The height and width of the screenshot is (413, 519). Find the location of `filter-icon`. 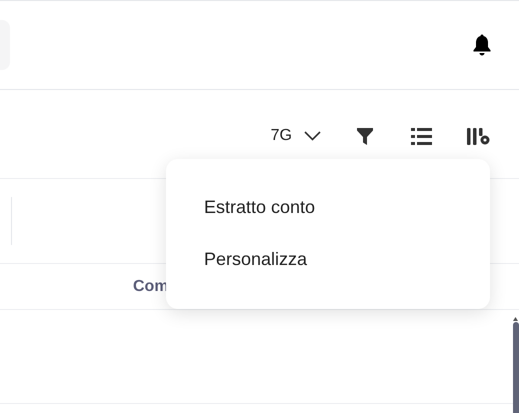

filter-icon is located at coordinates (365, 136).